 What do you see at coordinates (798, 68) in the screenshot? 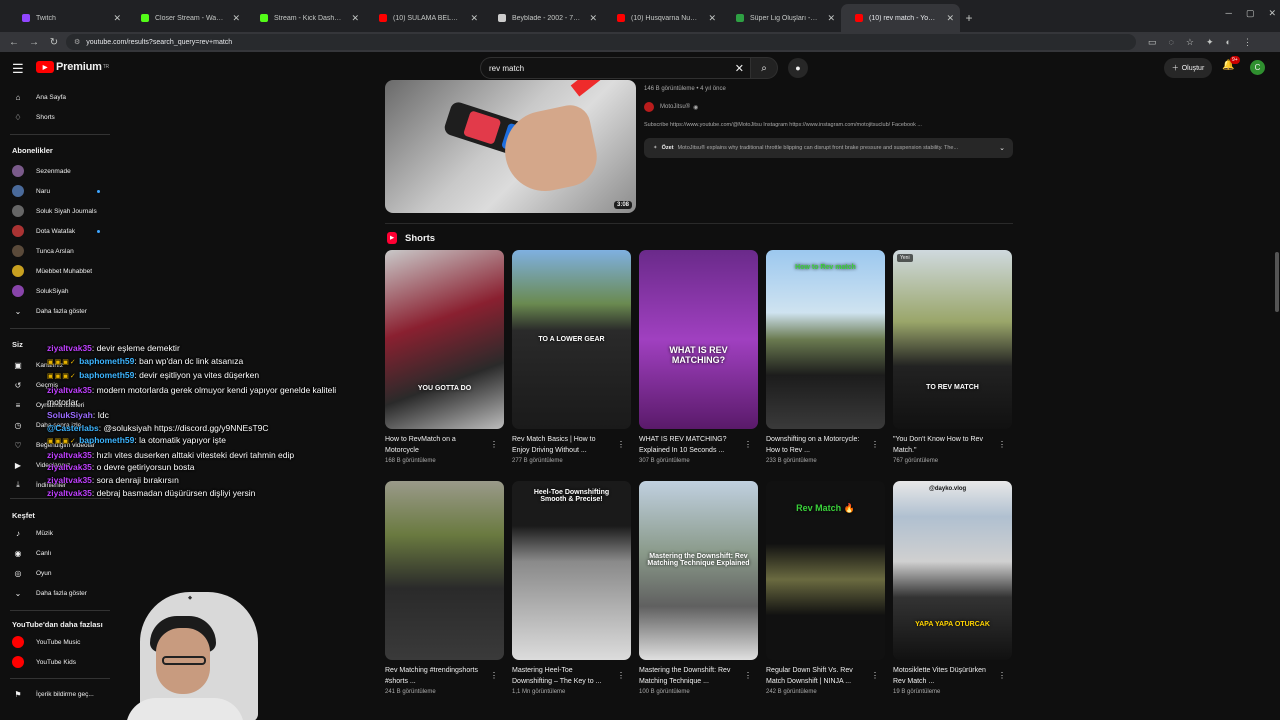
I see `voice-search-button: ●` at bounding box center [798, 68].